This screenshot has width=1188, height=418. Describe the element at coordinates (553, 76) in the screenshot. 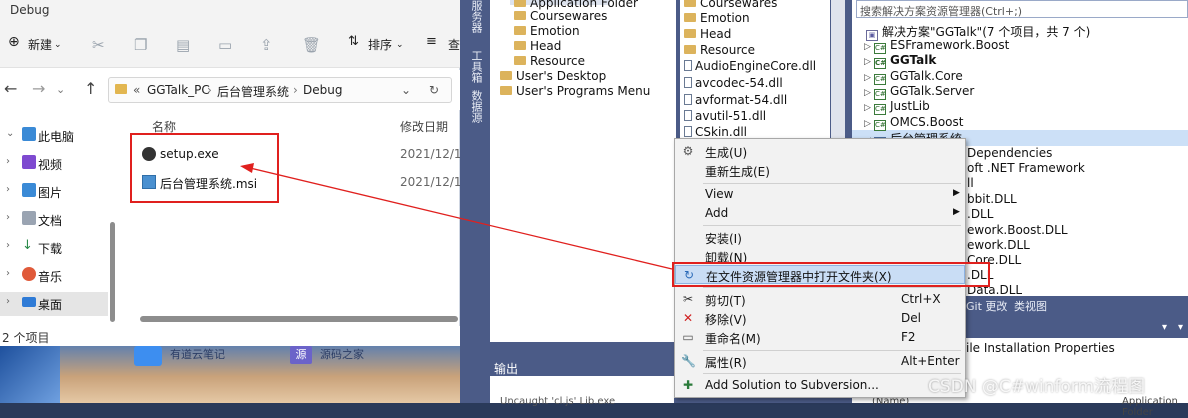

I see `tree-item: User's Desktop` at that location.